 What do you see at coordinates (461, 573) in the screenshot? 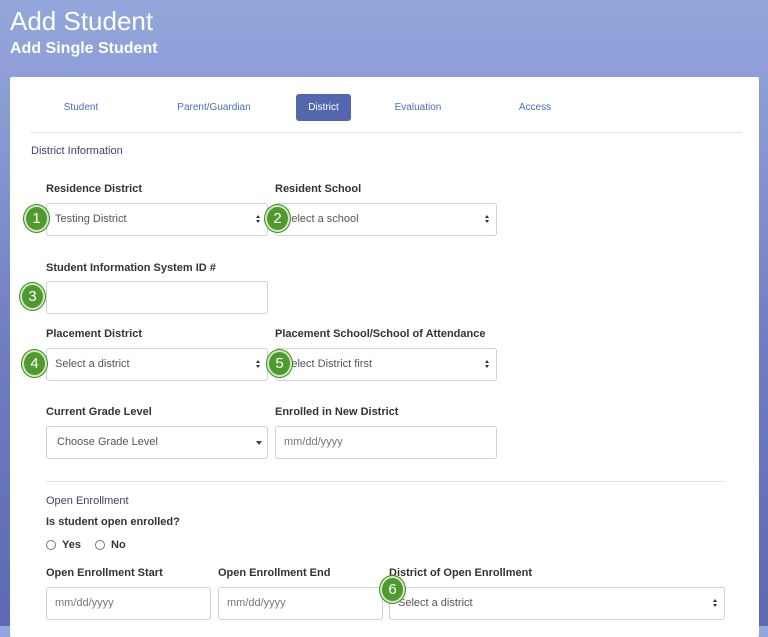
I see `open-enrollment-district-label: District of Open Enrollment` at bounding box center [461, 573].